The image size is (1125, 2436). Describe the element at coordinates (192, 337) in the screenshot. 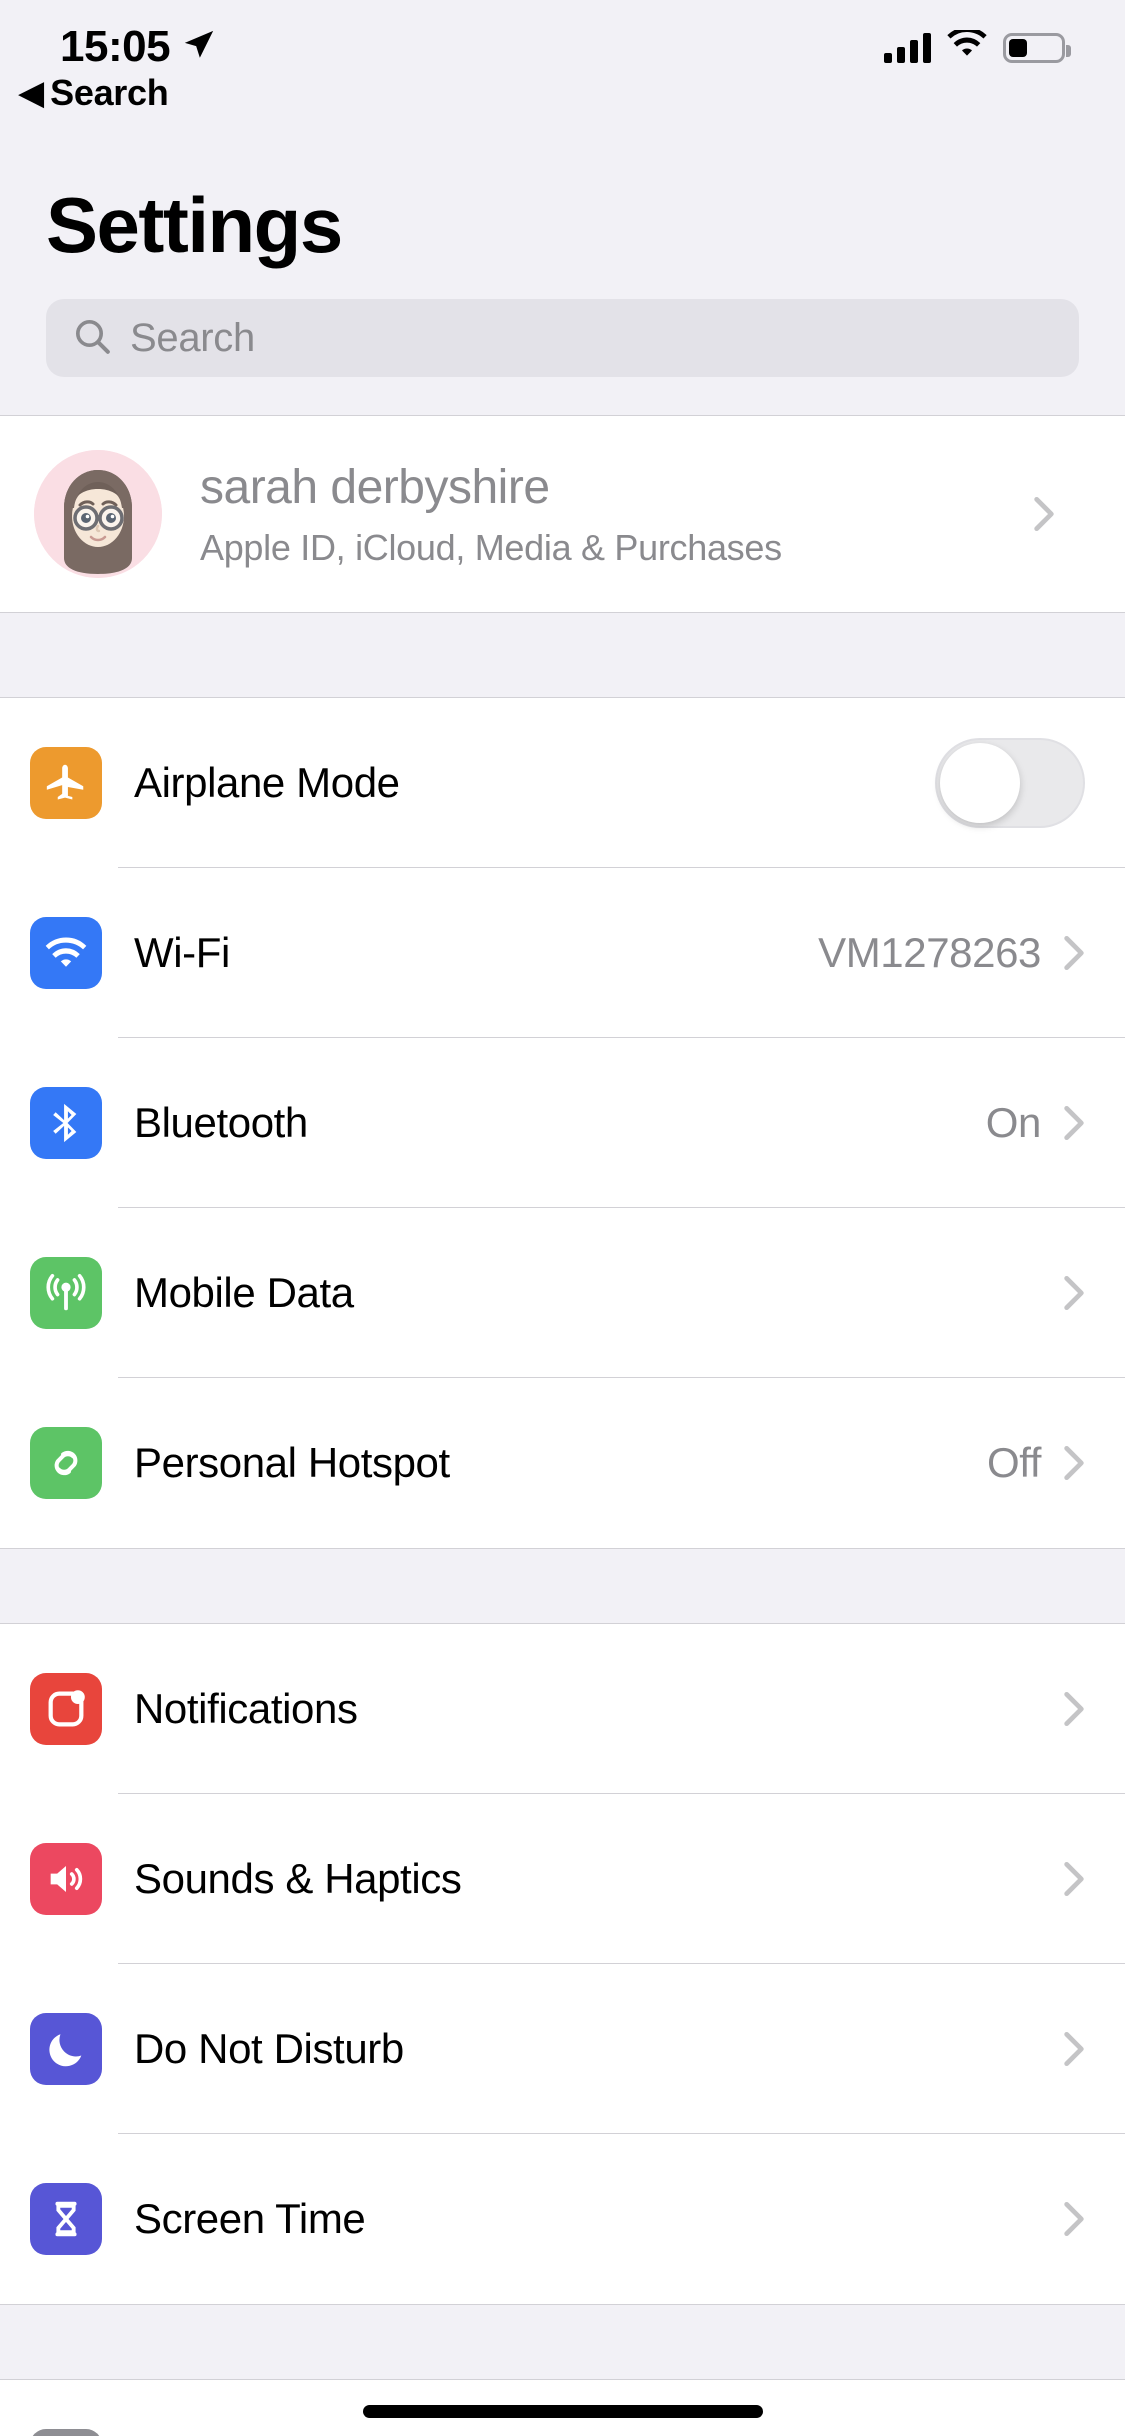

I see `search-placeholder: Search` at that location.